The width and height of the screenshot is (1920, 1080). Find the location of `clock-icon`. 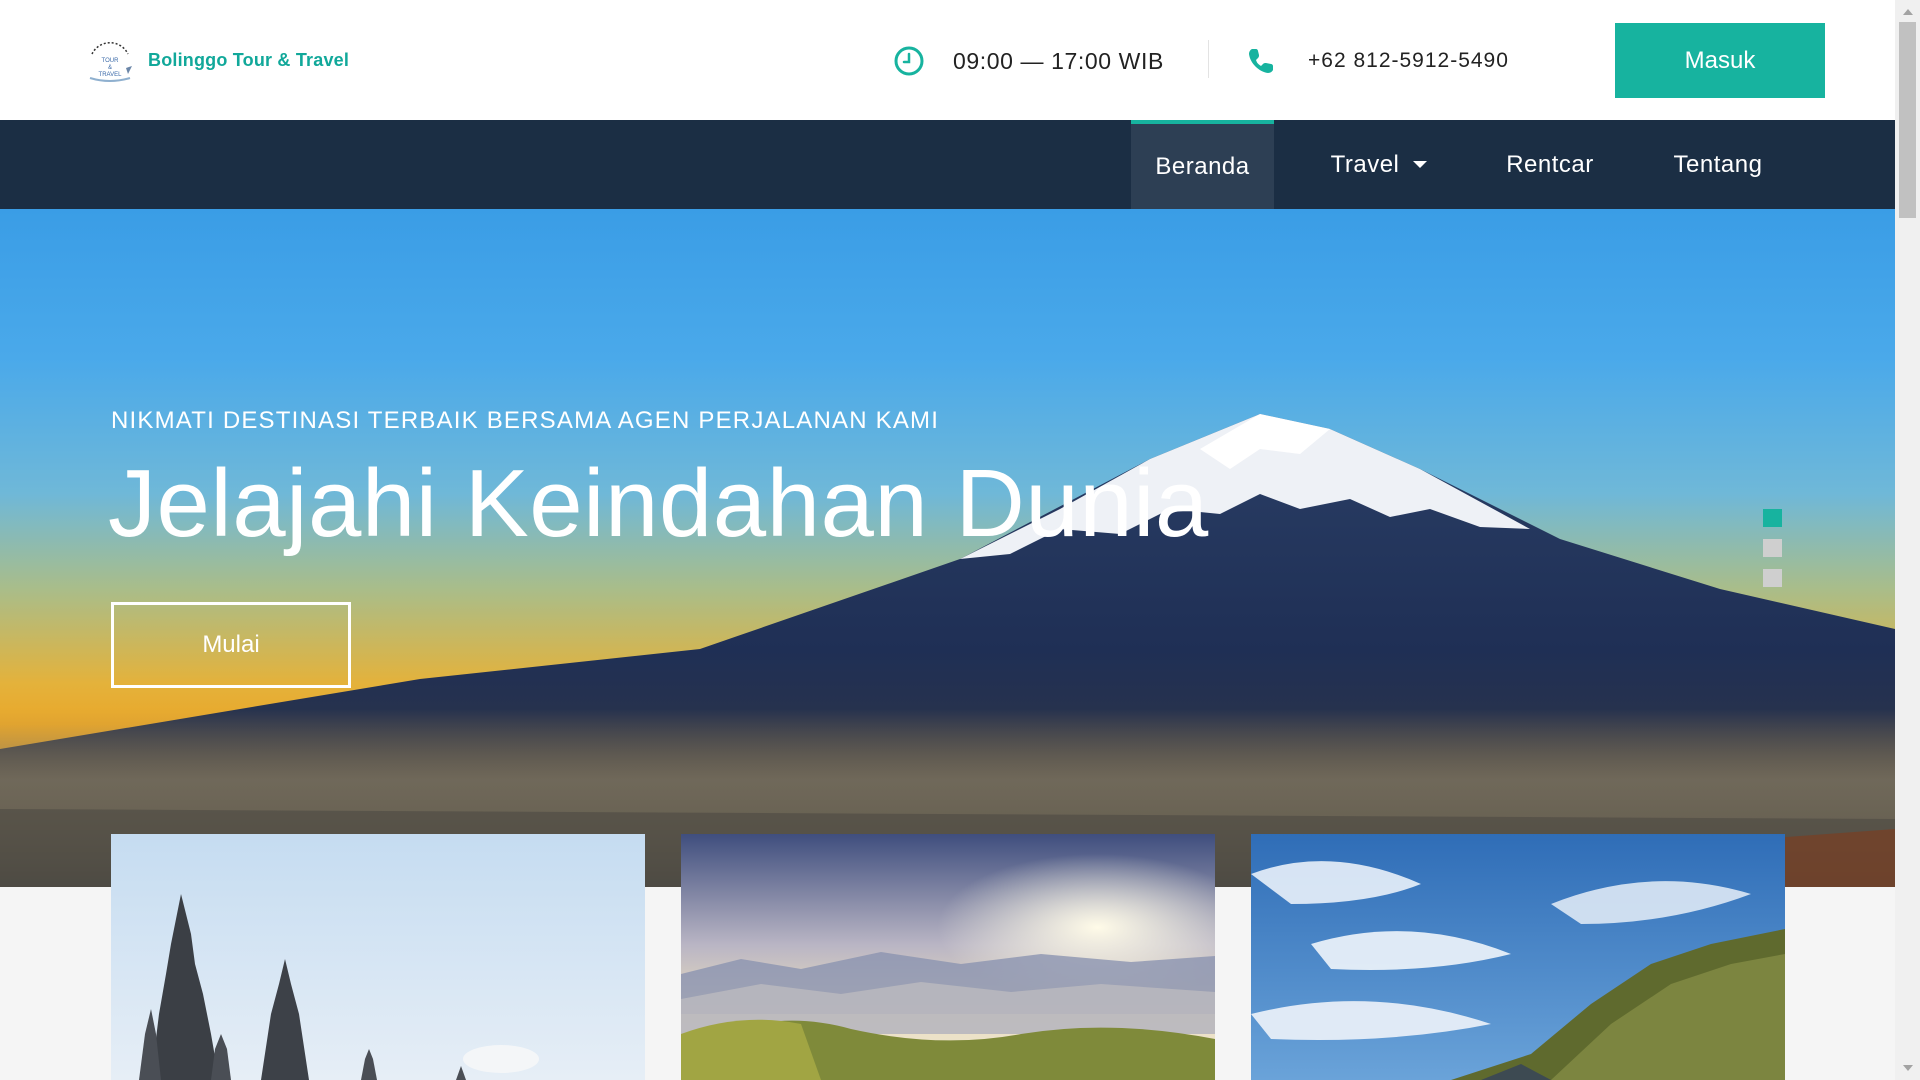

clock-icon is located at coordinates (909, 61).